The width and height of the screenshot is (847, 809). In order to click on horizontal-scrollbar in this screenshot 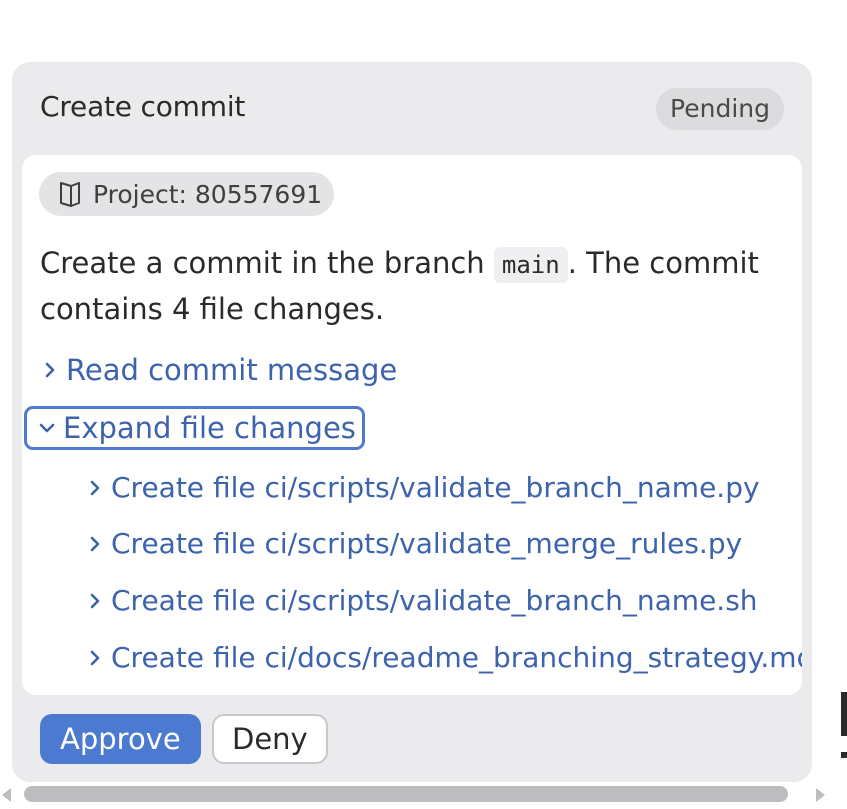, I will do `click(423, 795)`.